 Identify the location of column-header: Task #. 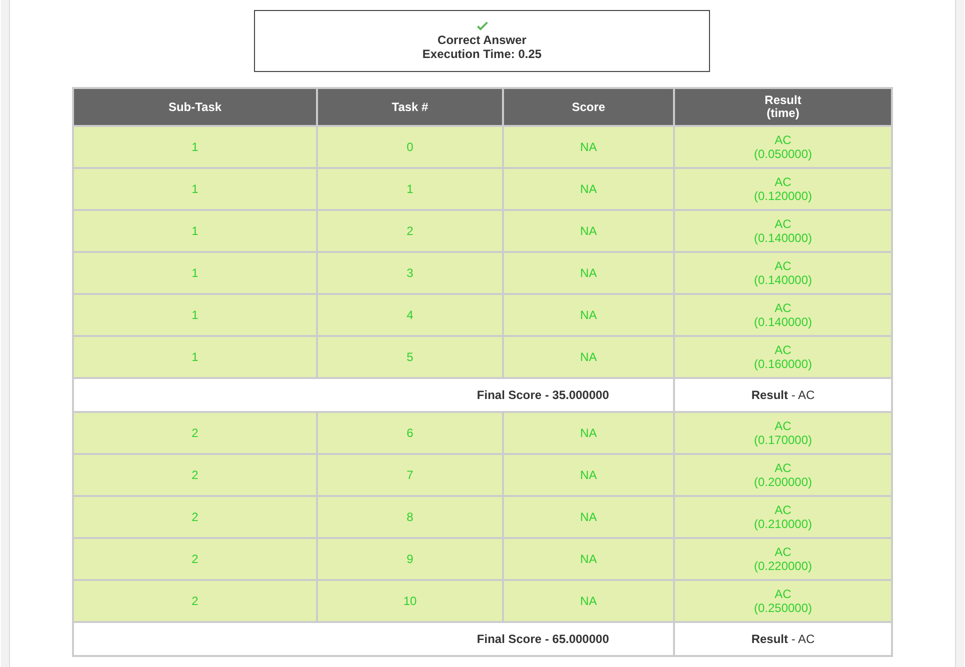
(410, 107).